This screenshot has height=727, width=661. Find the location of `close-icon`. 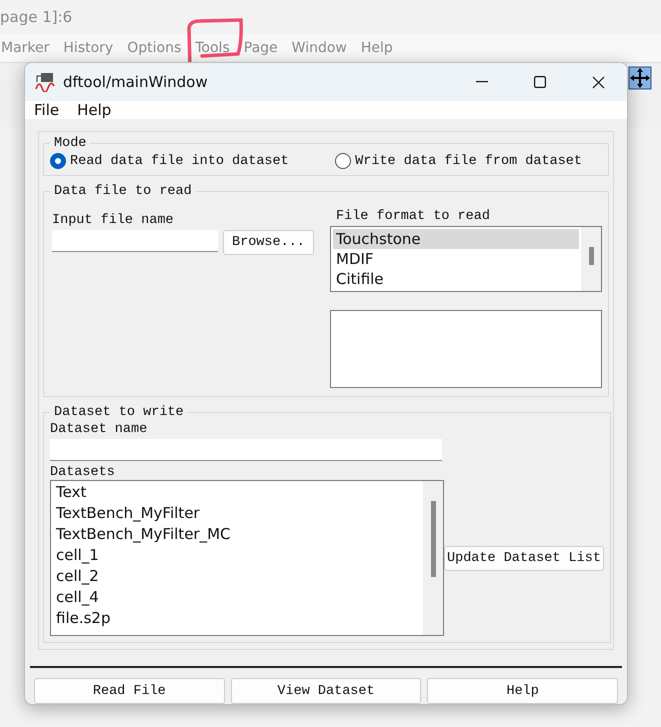

close-icon is located at coordinates (598, 82).